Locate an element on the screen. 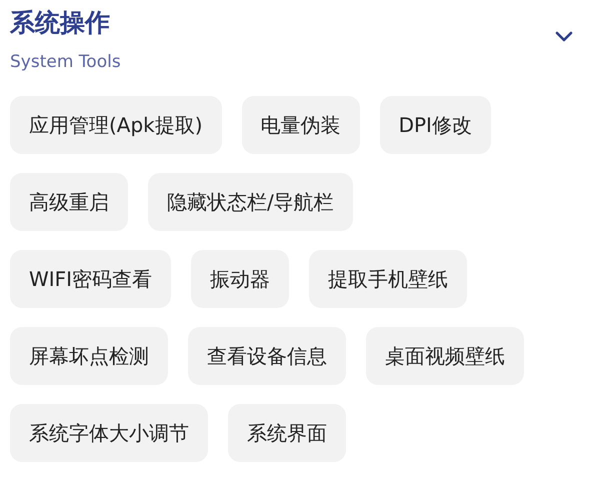  section-title: 系统操作 is located at coordinates (60, 23).